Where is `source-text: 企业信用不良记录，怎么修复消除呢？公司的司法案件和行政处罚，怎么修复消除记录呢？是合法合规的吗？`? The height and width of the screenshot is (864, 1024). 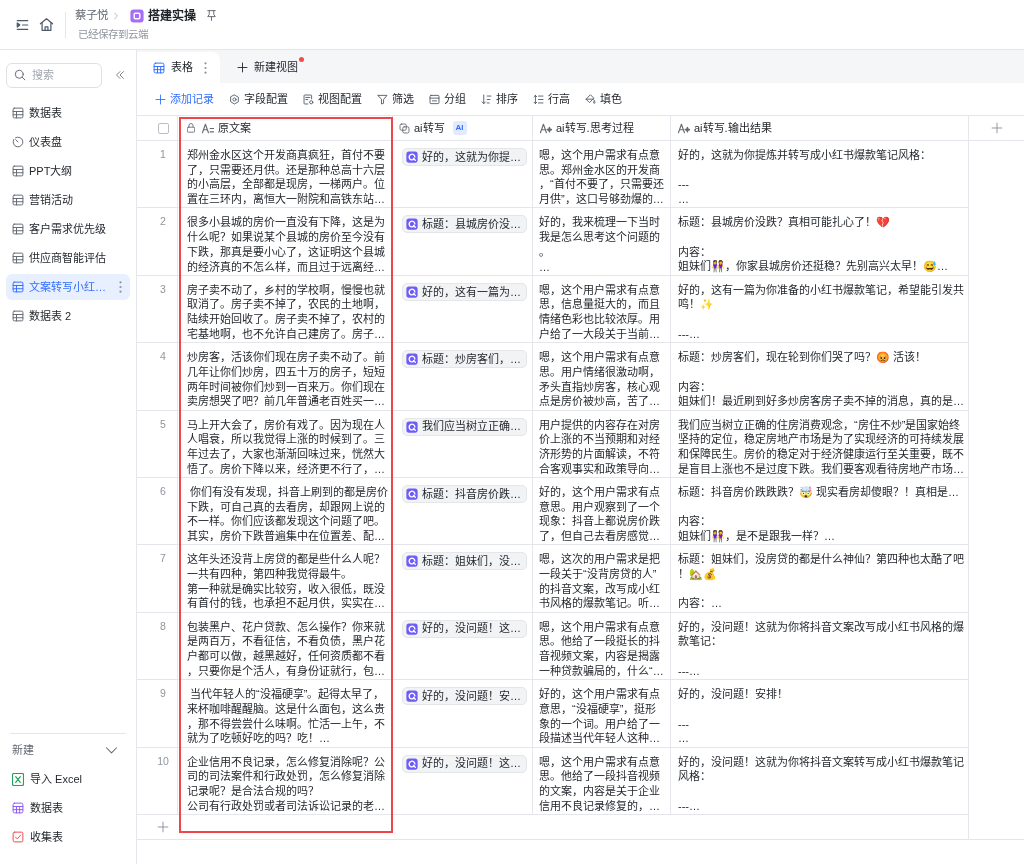 source-text: 企业信用不良记录，怎么修复消除呢？公司的司法案件和行政处罚，怎么修复消除记录呢？是合法合规的吗？ is located at coordinates (286, 776).